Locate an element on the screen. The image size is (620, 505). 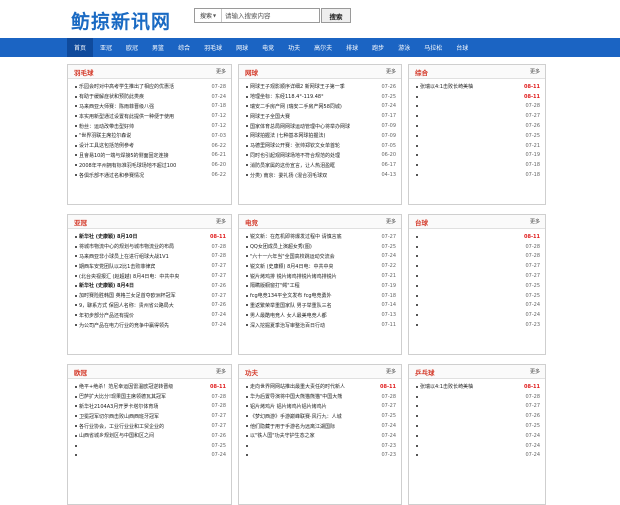
list-item: 马来西亚大师赛：陈雨菲晋级八强 07-18 is located at coordinates (150, 107).